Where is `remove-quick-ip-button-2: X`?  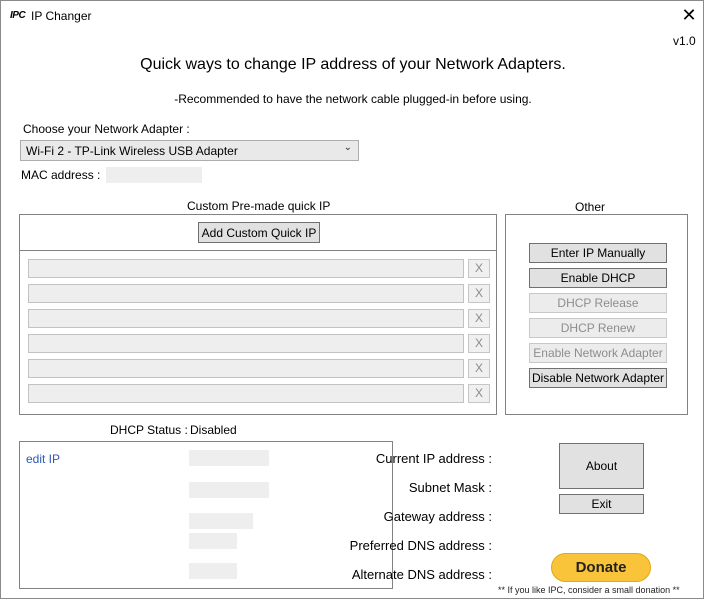
remove-quick-ip-button-2: X is located at coordinates (479, 293).